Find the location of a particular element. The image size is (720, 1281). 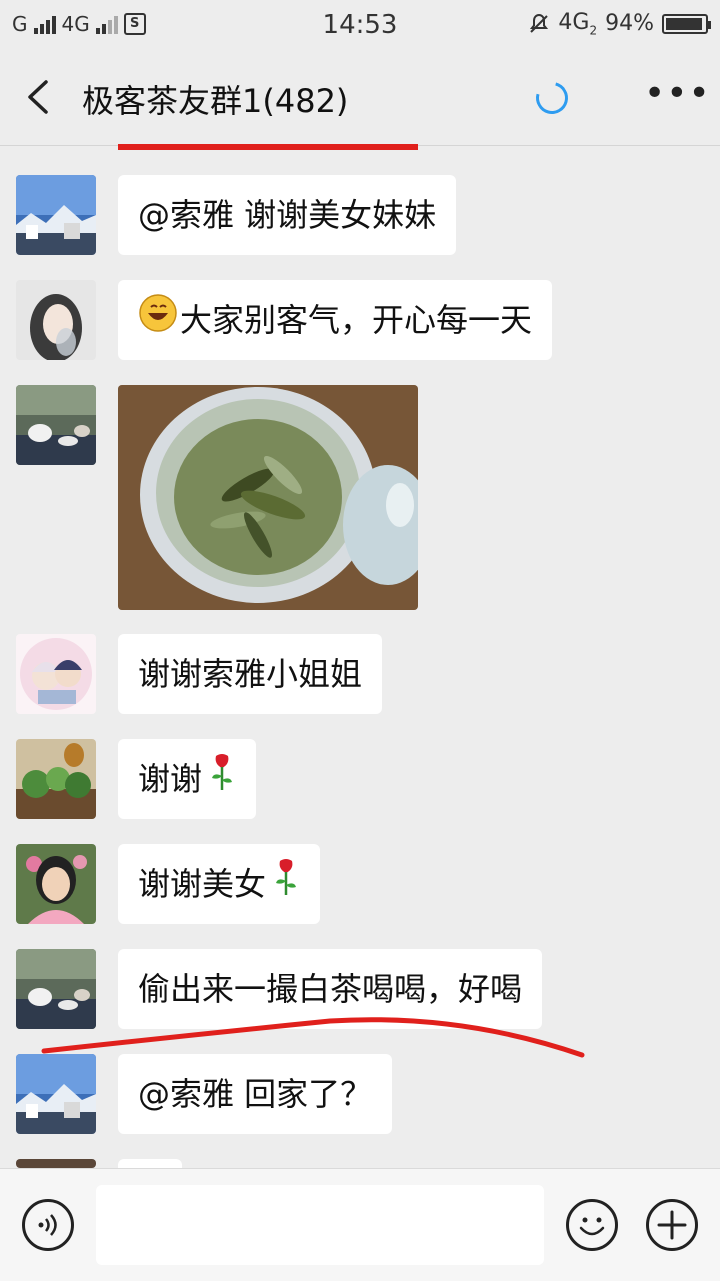

status-bar: G 4G S 14:53 4G2 94% is located at coordinates (360, 25).